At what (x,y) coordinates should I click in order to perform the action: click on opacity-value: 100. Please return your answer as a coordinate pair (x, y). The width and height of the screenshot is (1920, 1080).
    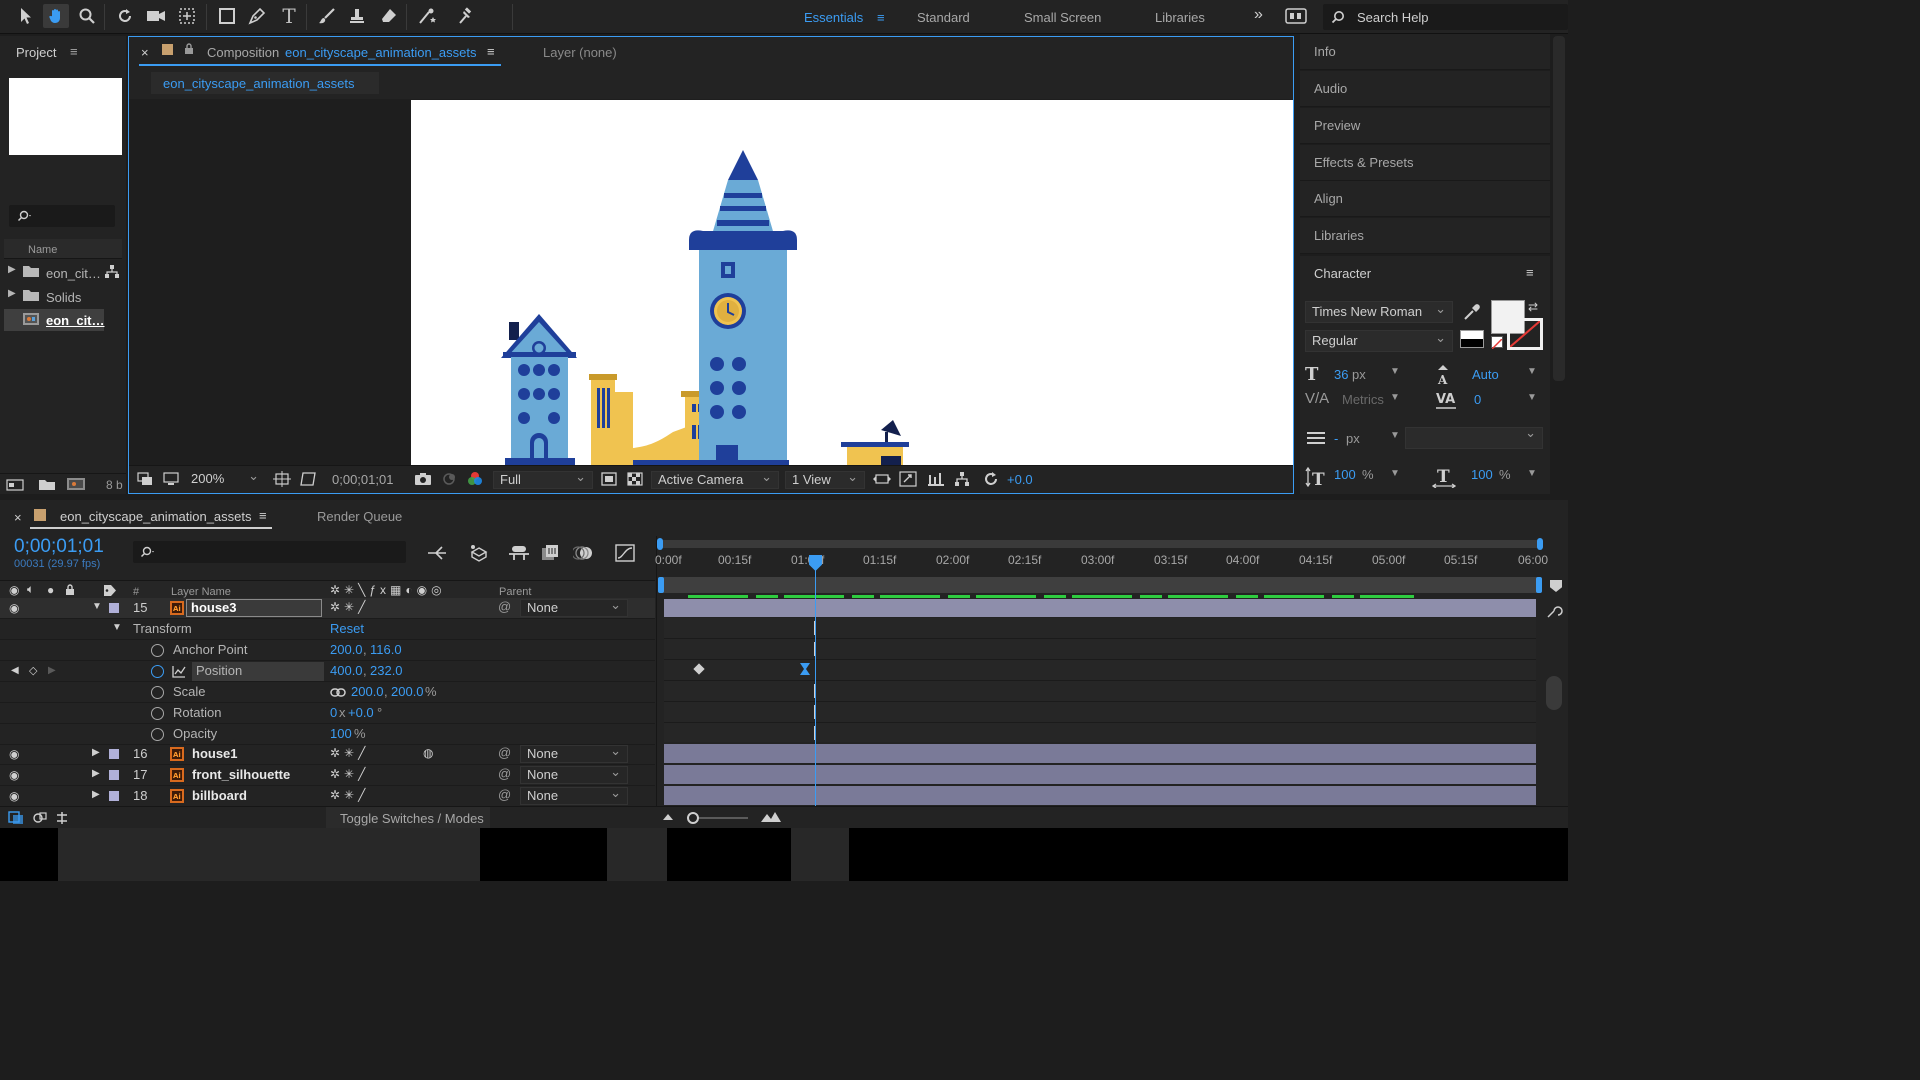
    Looking at the image, I should click on (341, 733).